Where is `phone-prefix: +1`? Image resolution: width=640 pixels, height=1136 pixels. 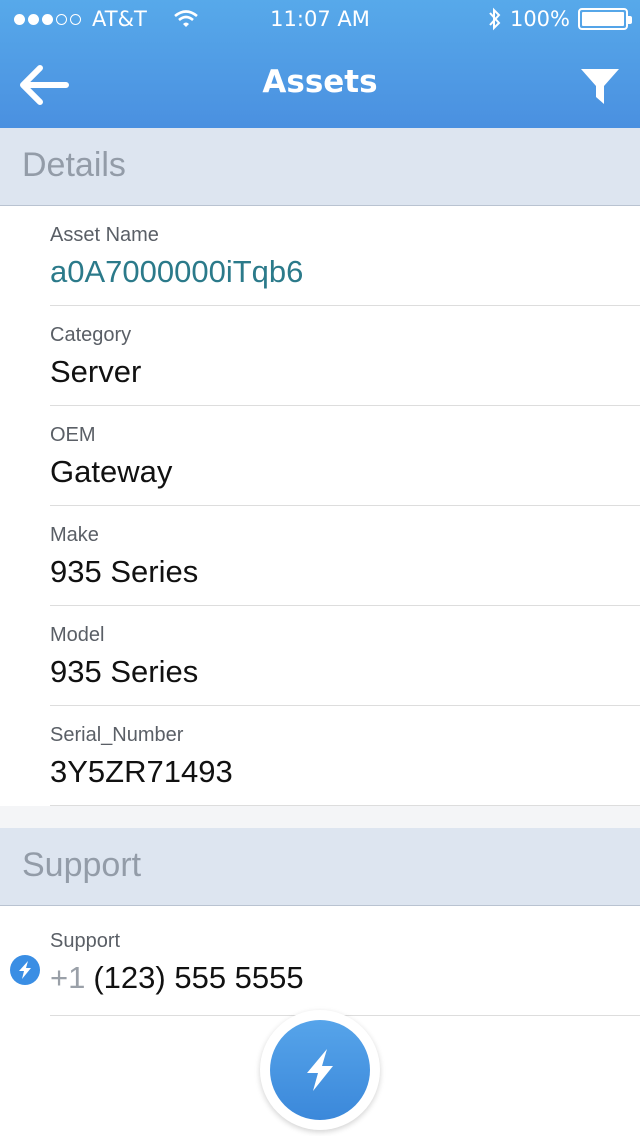 phone-prefix: +1 is located at coordinates (68, 977).